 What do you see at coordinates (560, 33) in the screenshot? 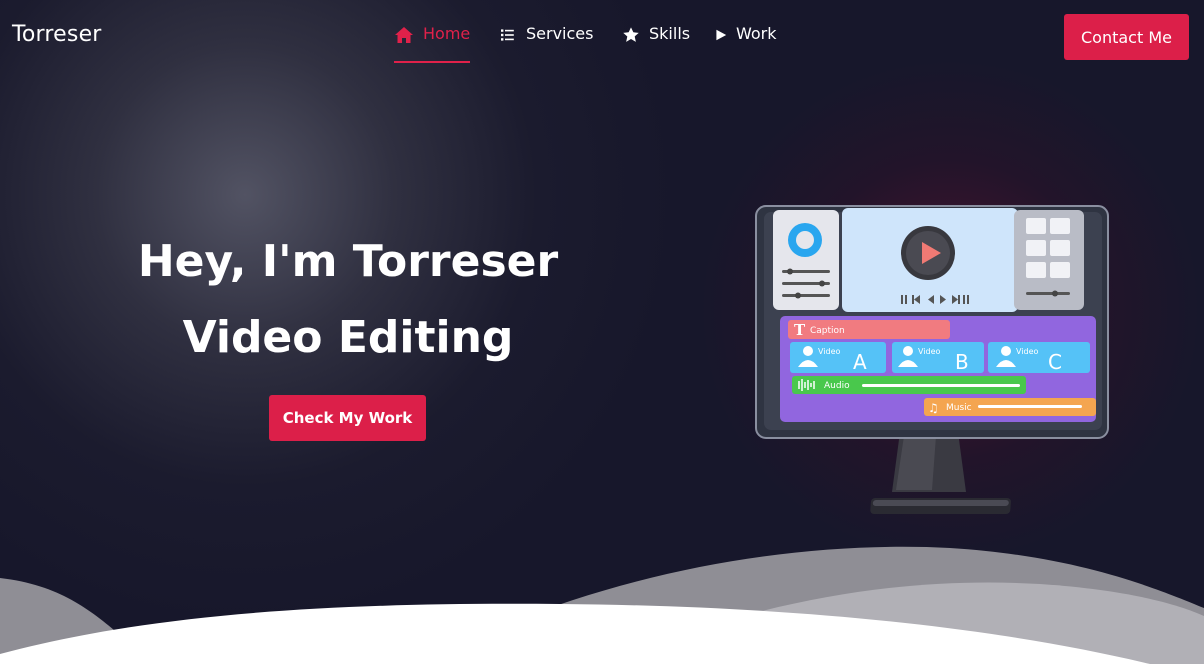
I see `nav-label-services: Services` at bounding box center [560, 33].